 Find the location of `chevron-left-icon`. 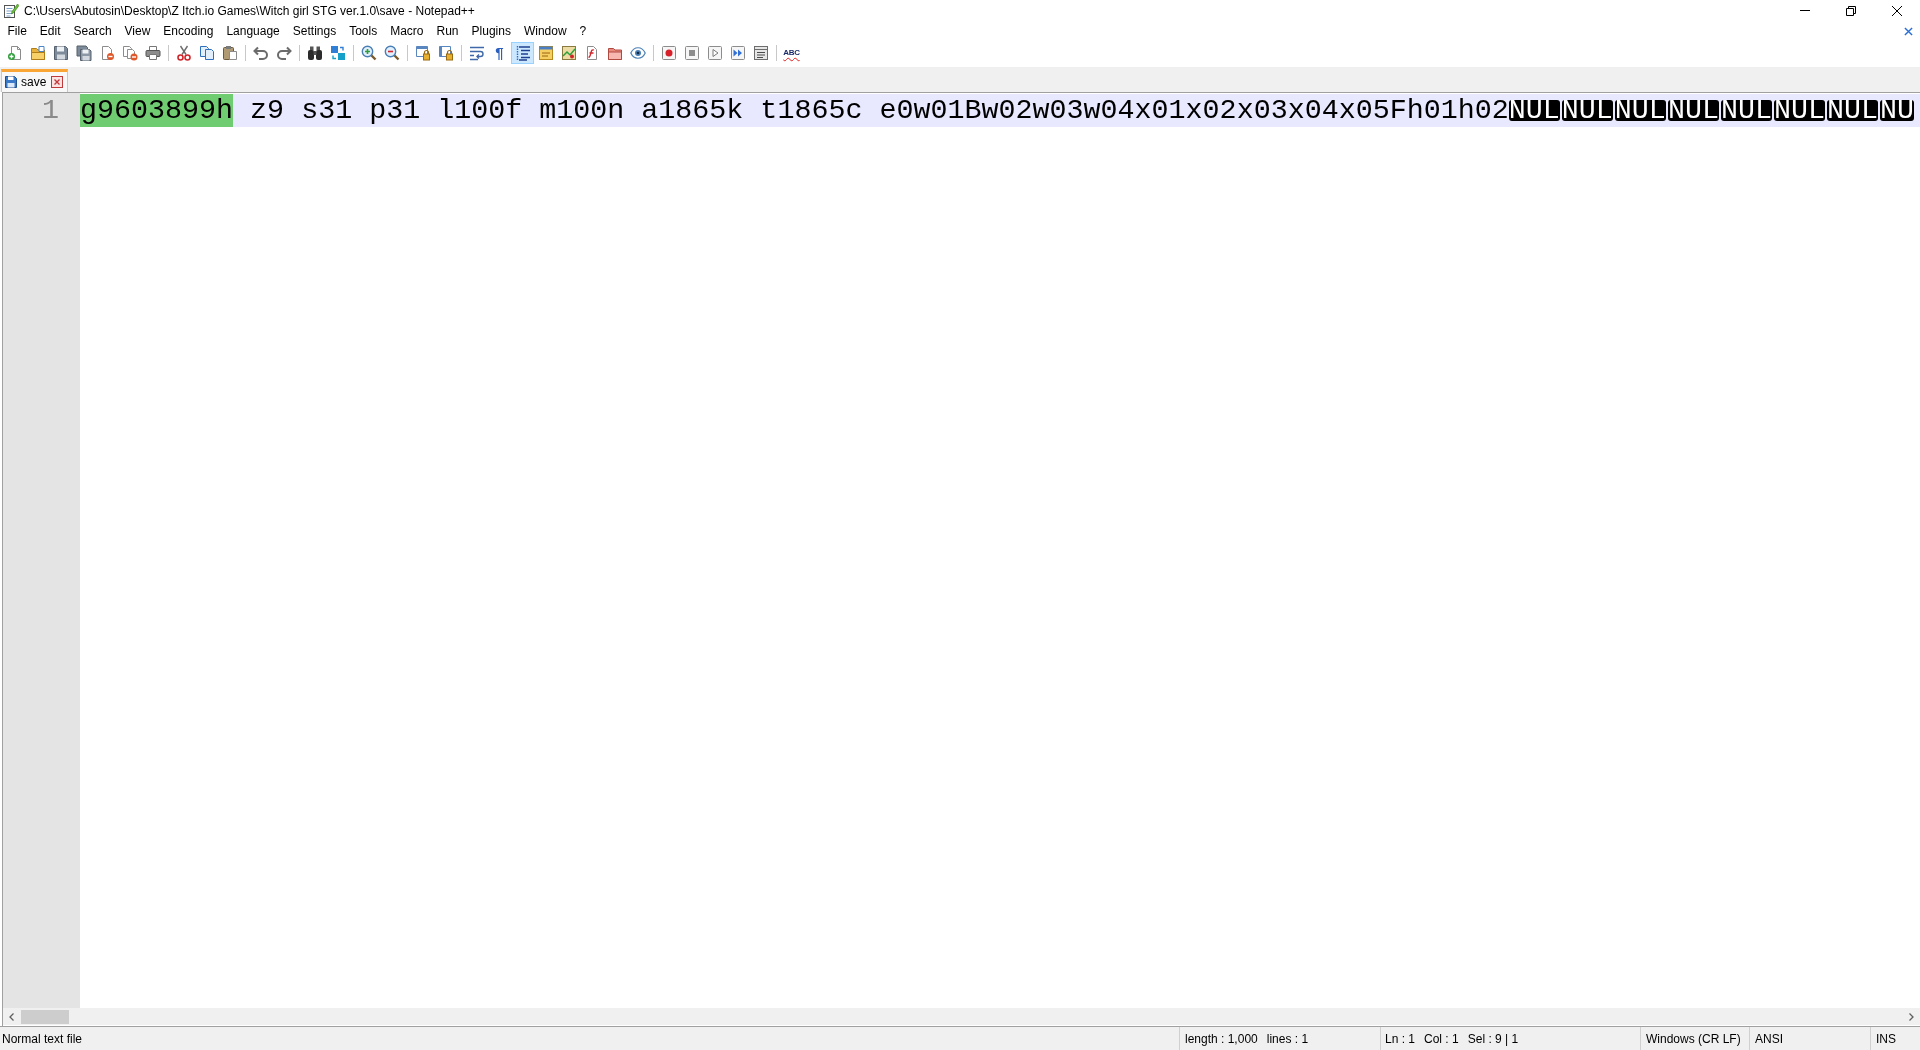

chevron-left-icon is located at coordinates (11, 1016).